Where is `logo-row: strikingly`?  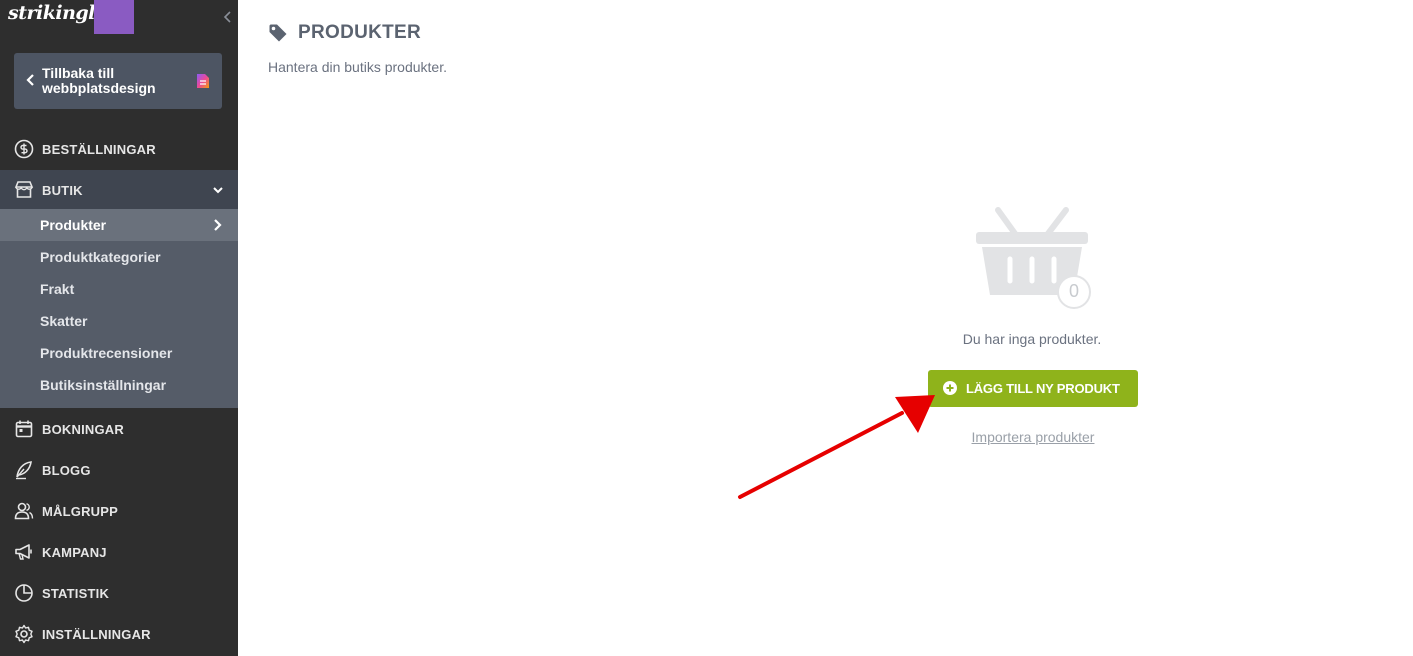 logo-row: strikingly is located at coordinates (119, 18).